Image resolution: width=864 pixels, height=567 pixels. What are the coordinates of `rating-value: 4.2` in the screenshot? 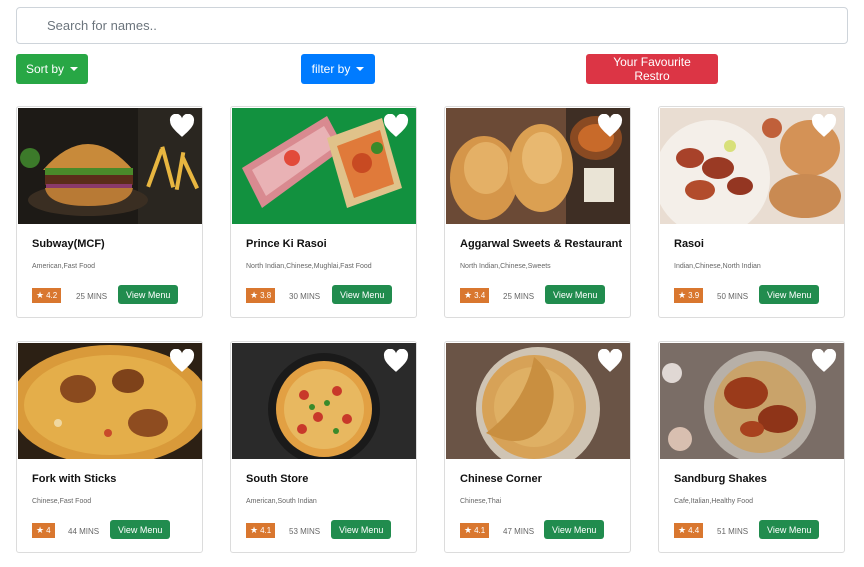 It's located at (52, 295).